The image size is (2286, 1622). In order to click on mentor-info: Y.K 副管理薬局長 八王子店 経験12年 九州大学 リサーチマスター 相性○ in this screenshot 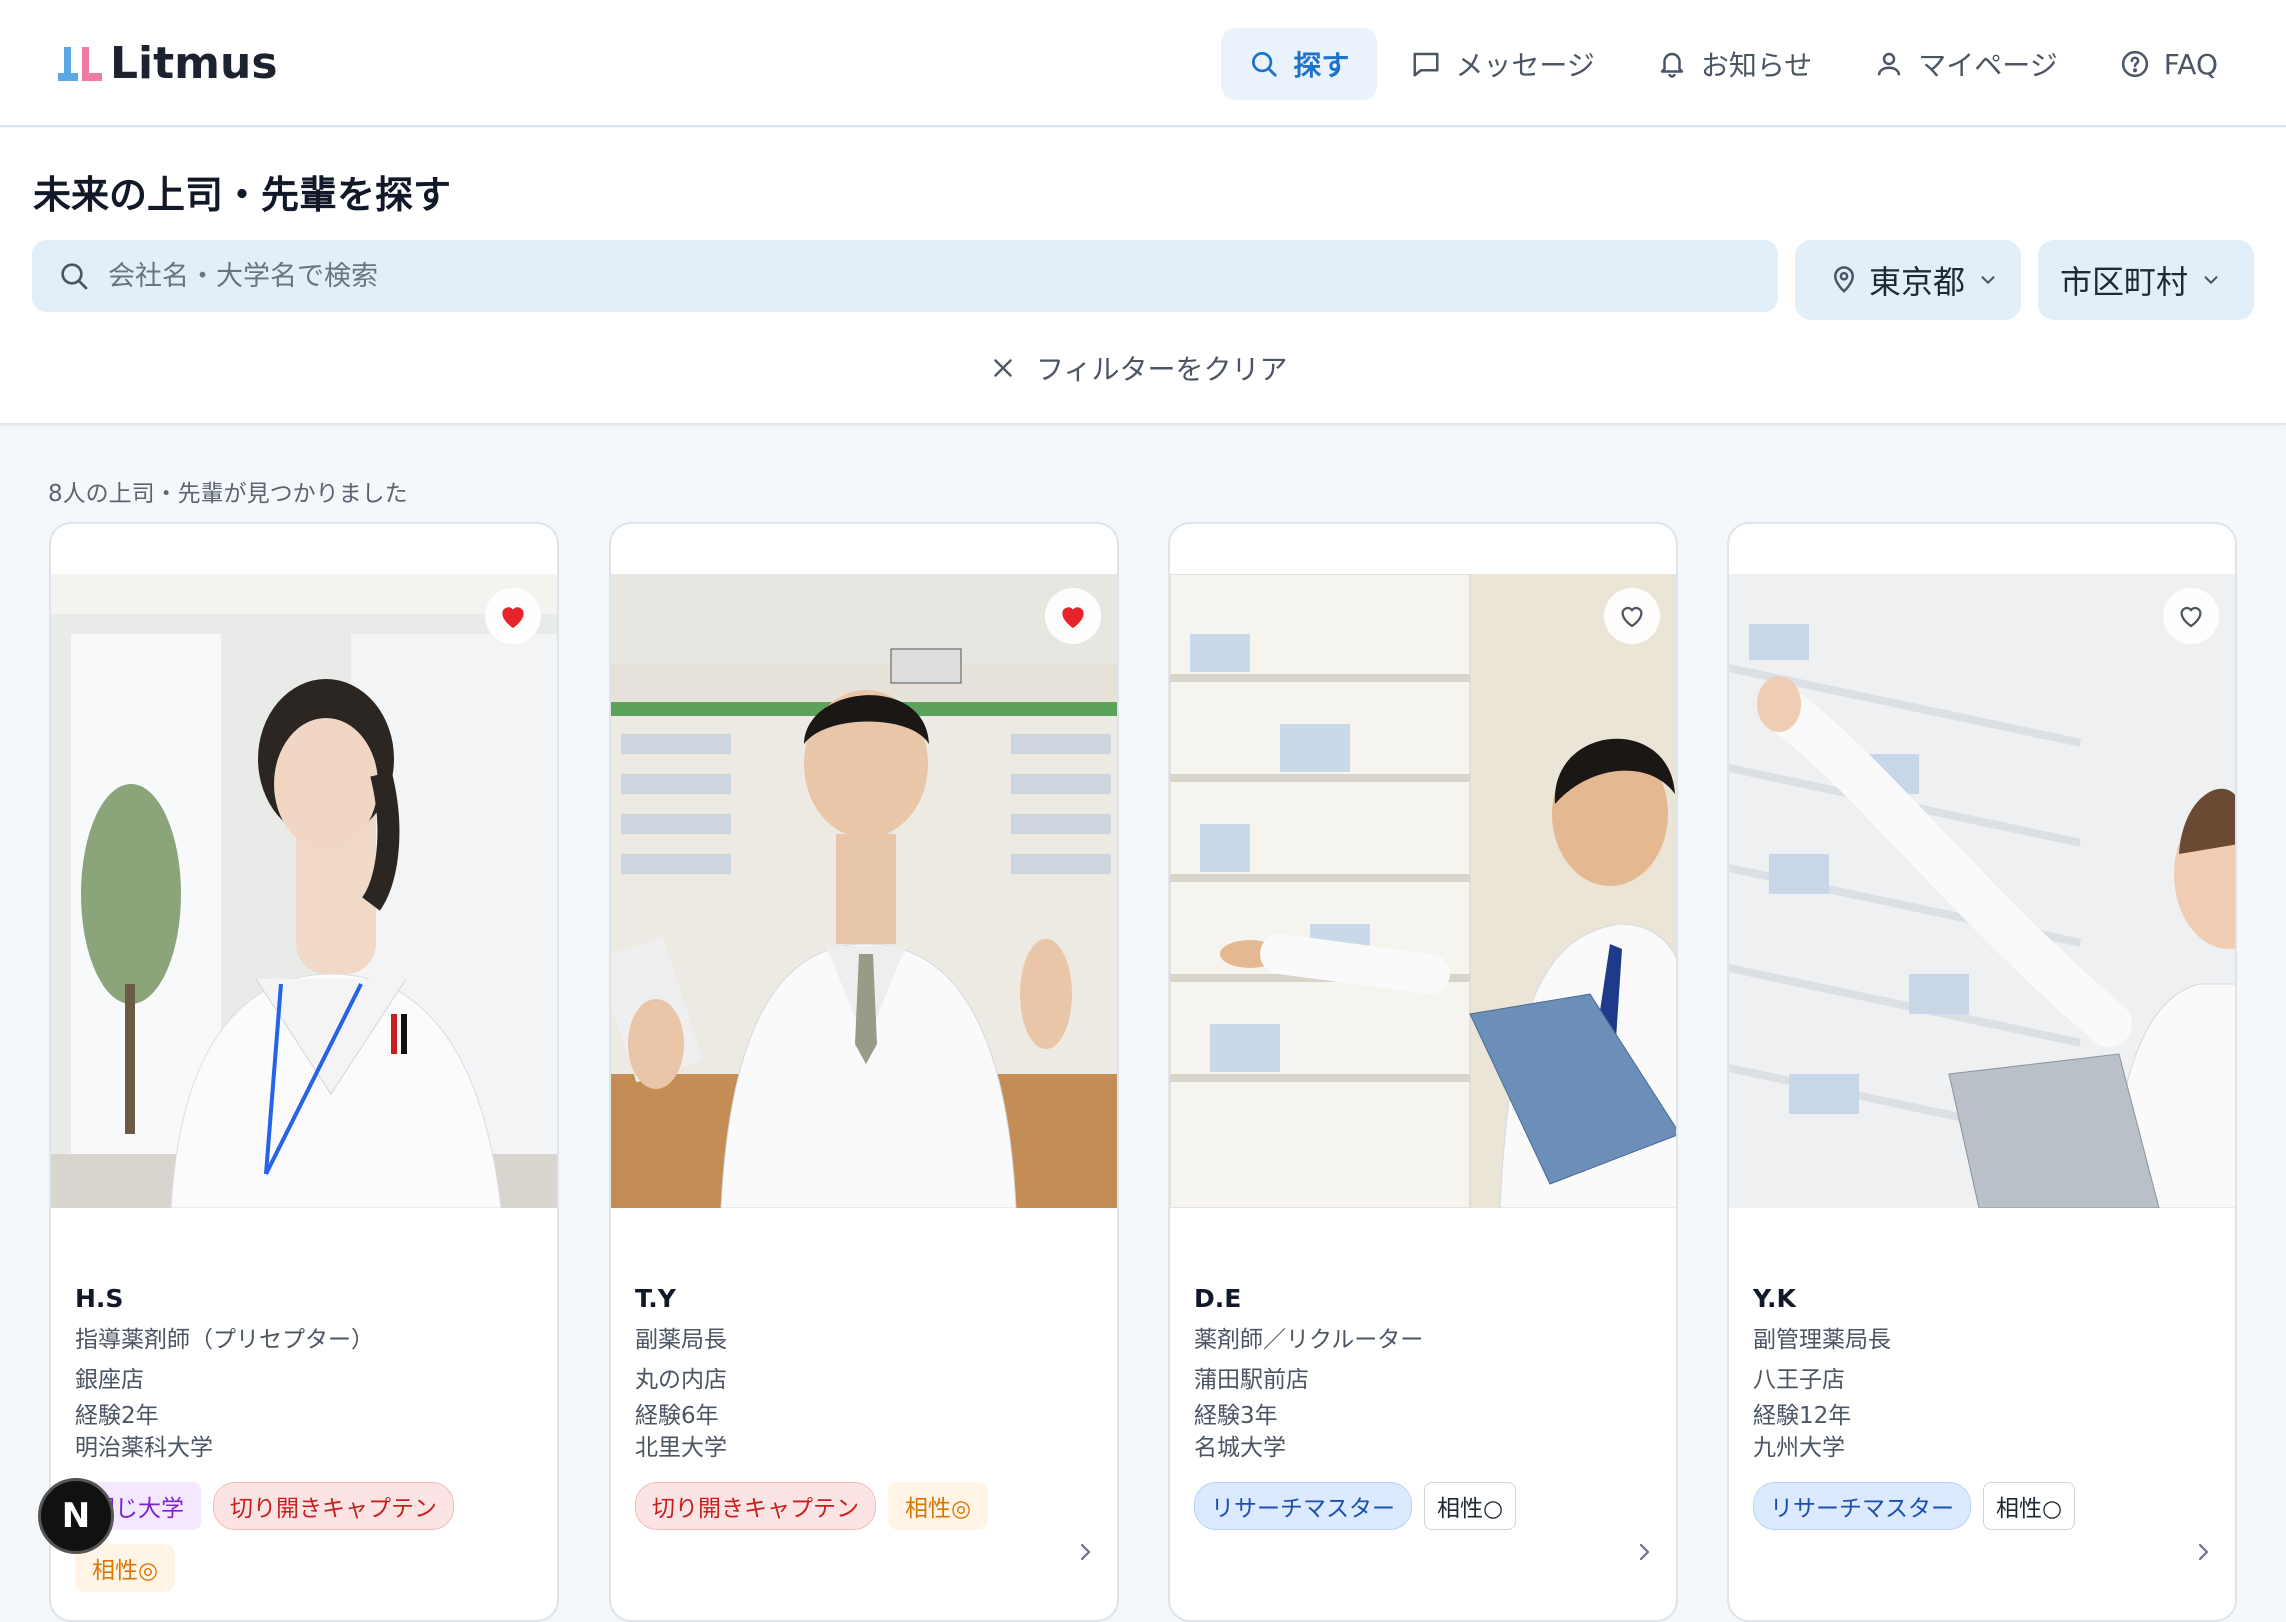, I will do `click(1984, 1414)`.